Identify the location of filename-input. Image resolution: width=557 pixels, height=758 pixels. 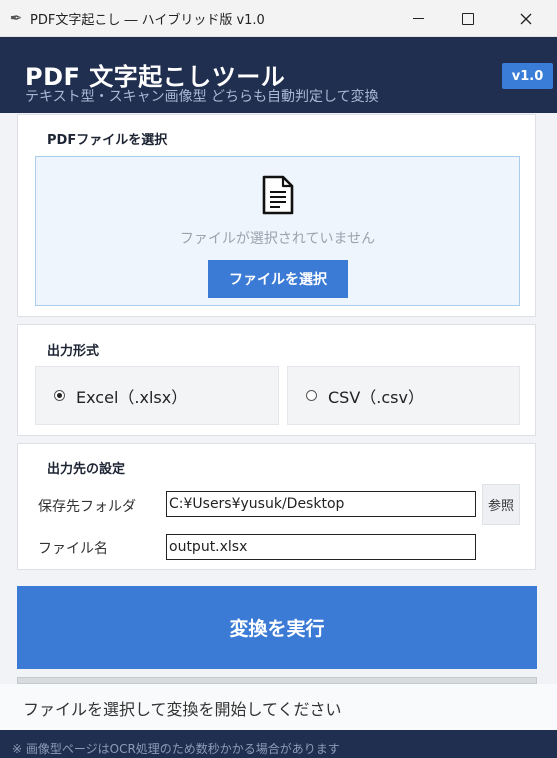
(321, 547).